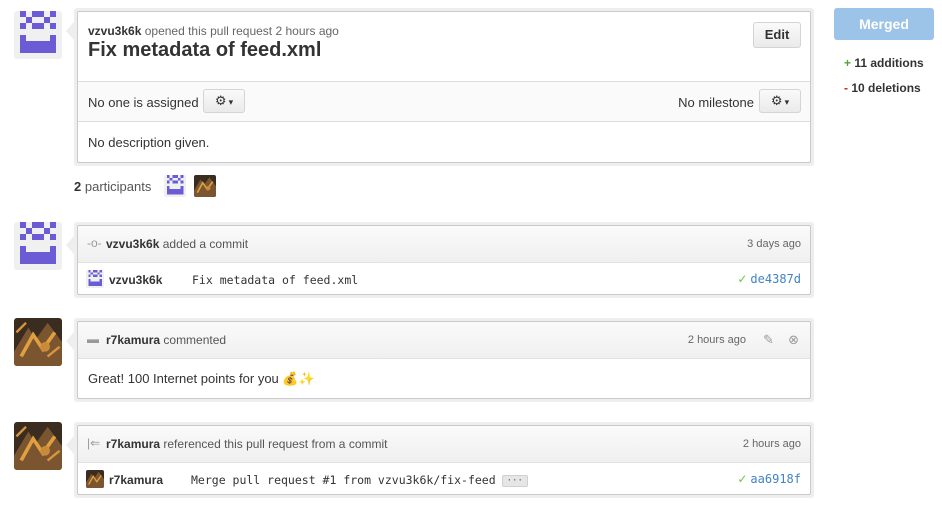 The image size is (942, 506). I want to click on comment-text: Great! 100 Internet points for you 💰✨, so click(201, 379).